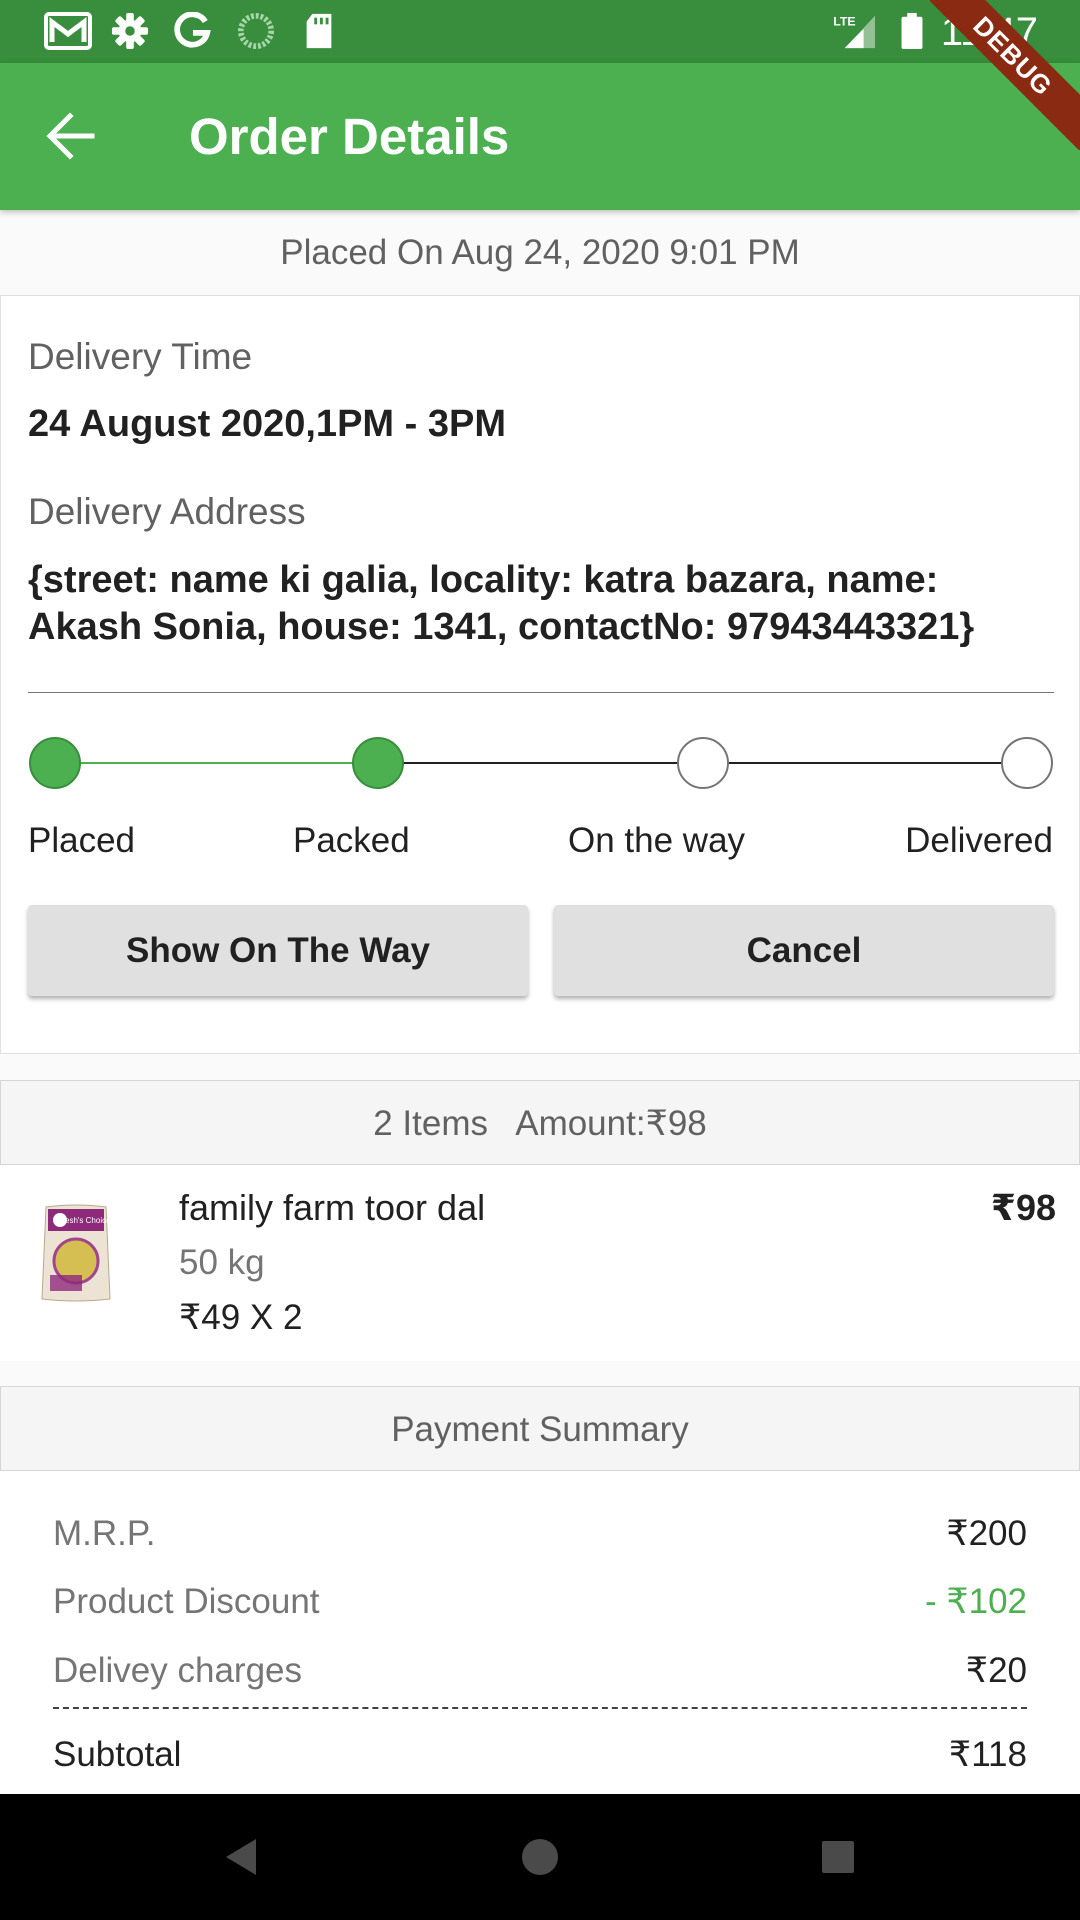 The width and height of the screenshot is (1080, 1920). Describe the element at coordinates (76, 1253) in the screenshot. I see `product-image: Fresh's Choice` at that location.